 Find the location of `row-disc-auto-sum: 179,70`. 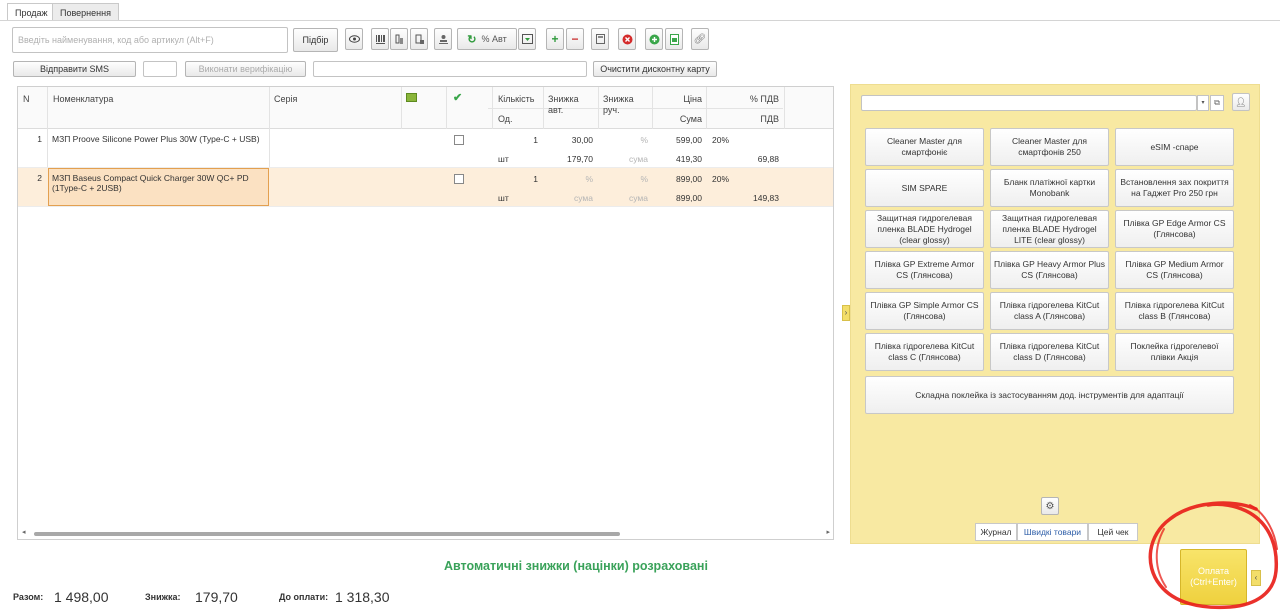

row-disc-auto-sum: 179,70 is located at coordinates (580, 159).